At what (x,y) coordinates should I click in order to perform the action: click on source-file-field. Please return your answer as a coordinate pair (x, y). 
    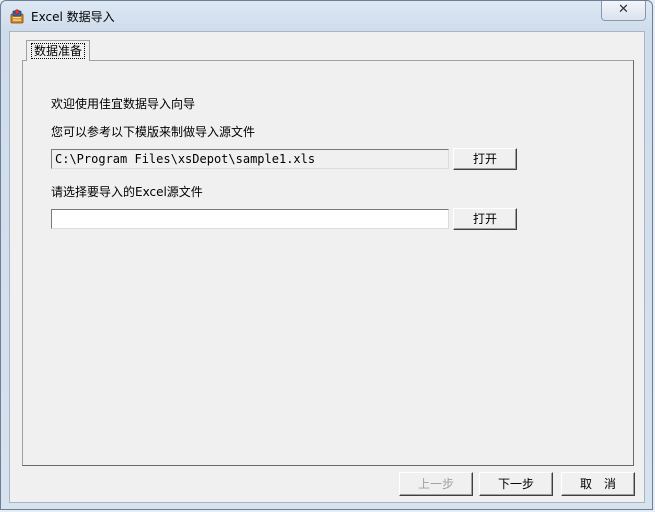
    Looking at the image, I should click on (250, 219).